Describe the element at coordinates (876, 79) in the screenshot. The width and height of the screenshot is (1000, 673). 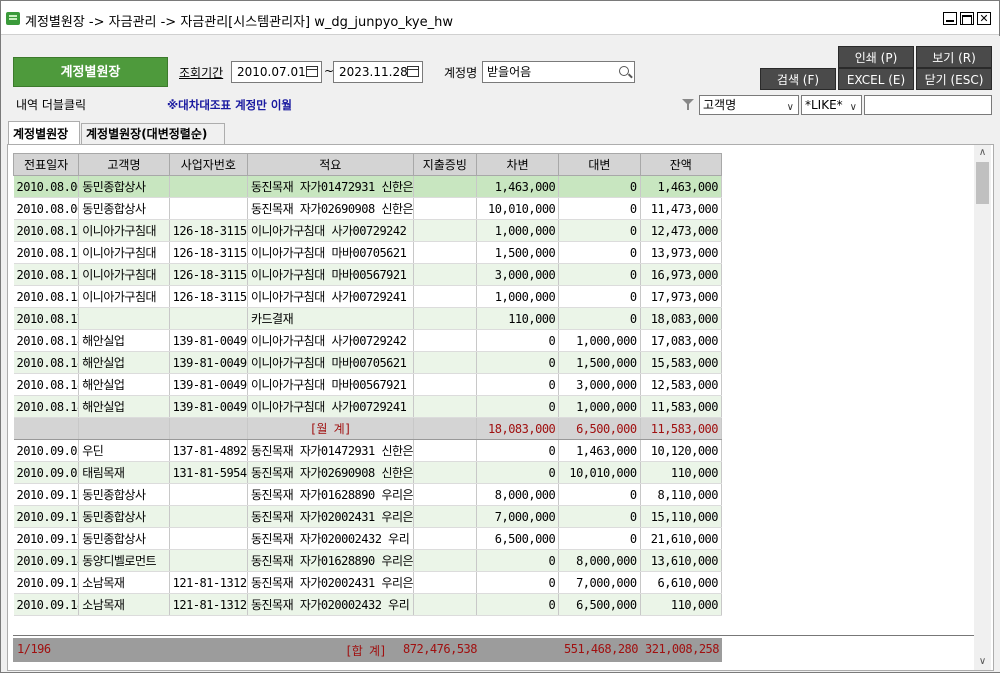
I see `excel-button: EXCEL (E)` at that location.